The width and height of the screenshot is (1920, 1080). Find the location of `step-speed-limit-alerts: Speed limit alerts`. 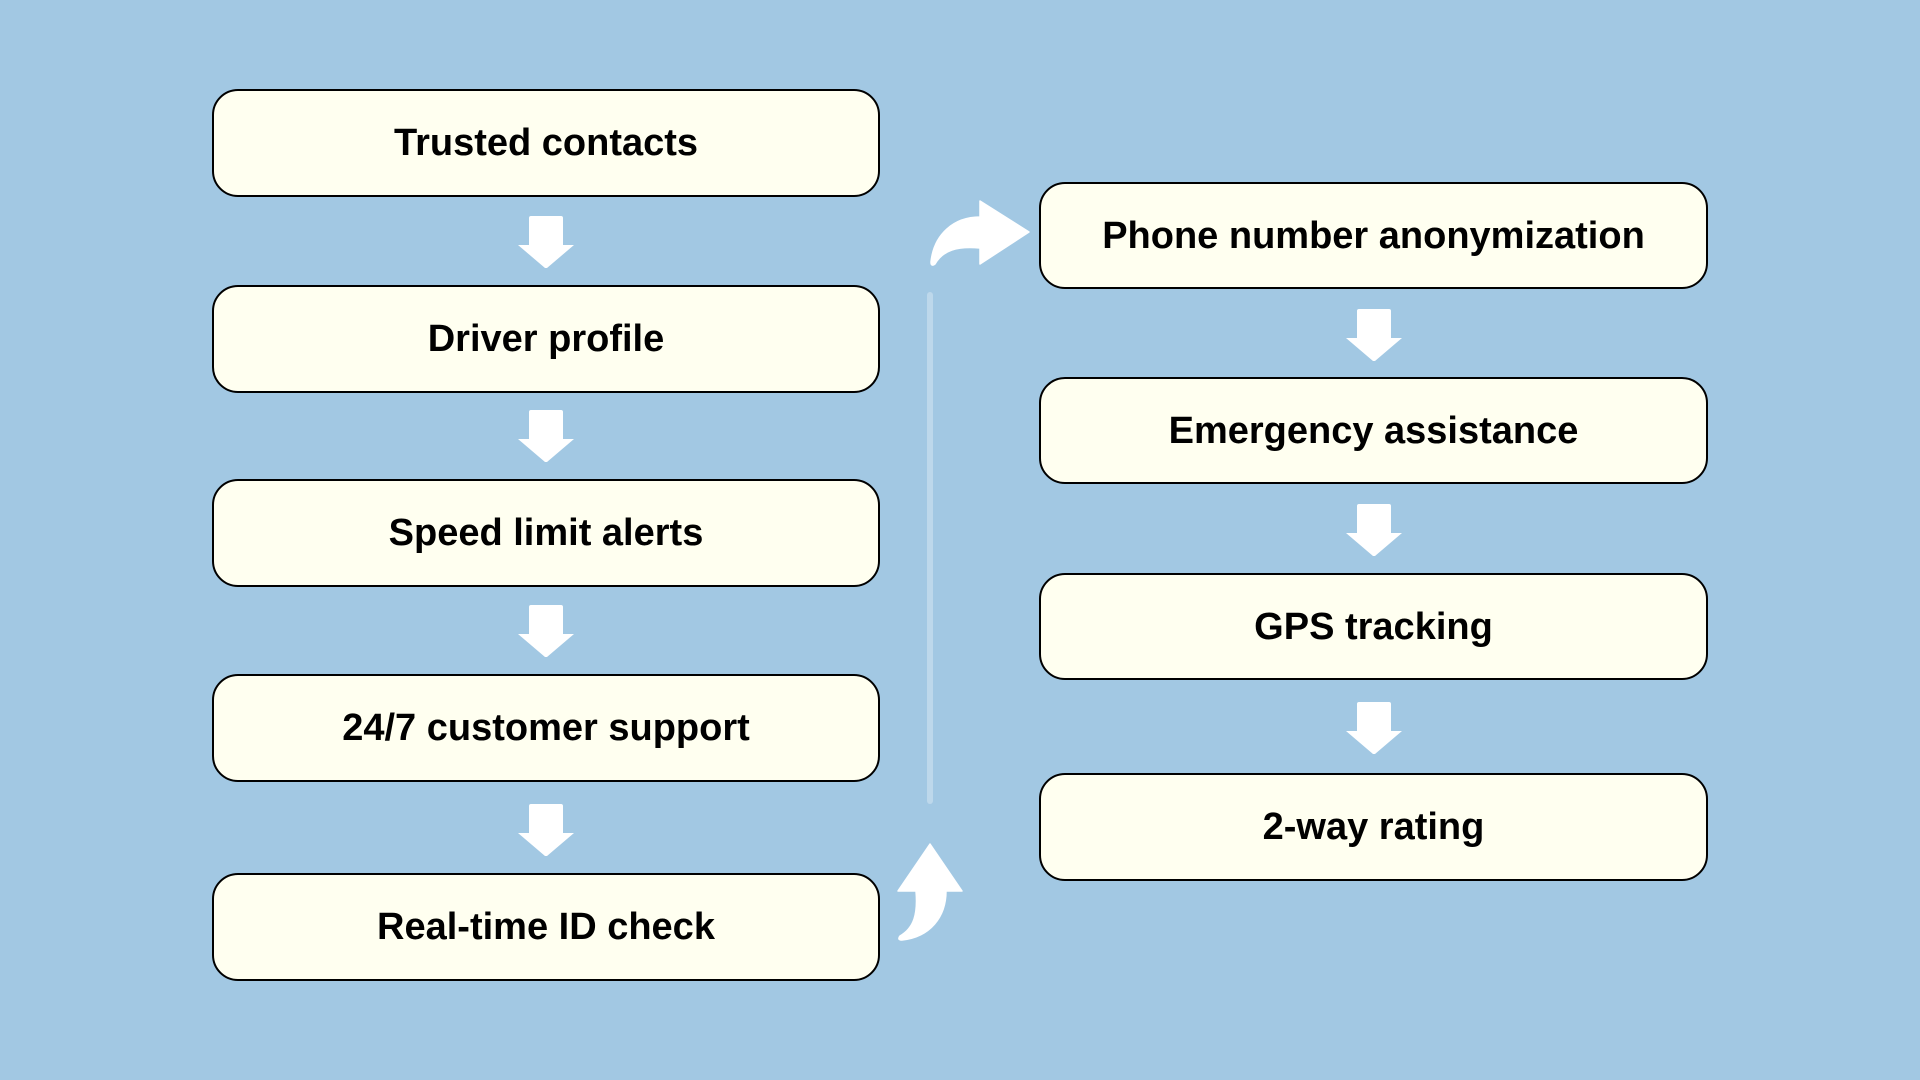

step-speed-limit-alerts: Speed limit alerts is located at coordinates (546, 533).